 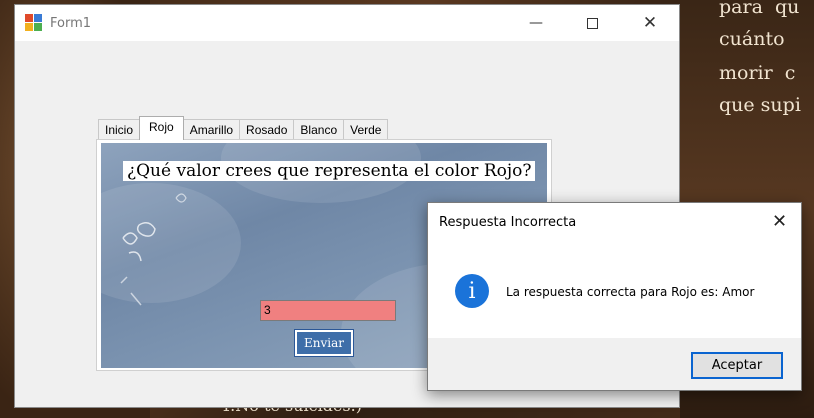 I want to click on form-title: Form1, so click(x=71, y=23).